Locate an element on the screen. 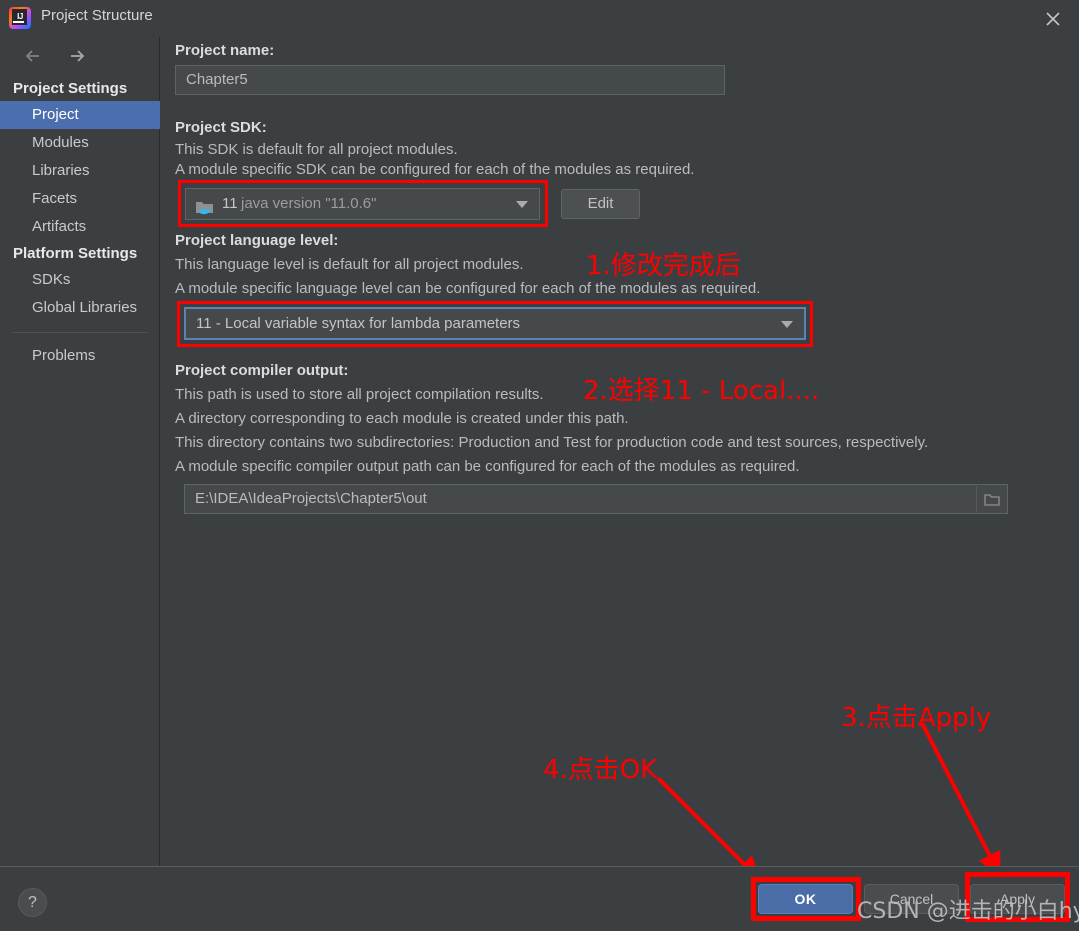 The width and height of the screenshot is (1079, 931). project-sdk-combo: 11 java version "11.0.6" is located at coordinates (362, 204).